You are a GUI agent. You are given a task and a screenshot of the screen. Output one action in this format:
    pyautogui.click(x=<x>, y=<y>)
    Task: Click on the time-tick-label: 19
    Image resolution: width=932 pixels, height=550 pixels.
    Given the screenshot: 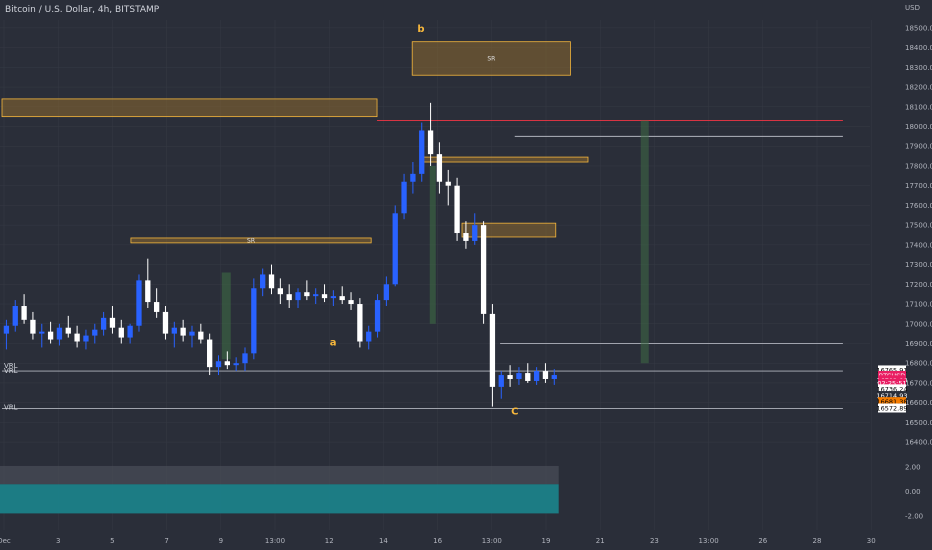 What is the action you would take?
    pyautogui.click(x=546, y=541)
    